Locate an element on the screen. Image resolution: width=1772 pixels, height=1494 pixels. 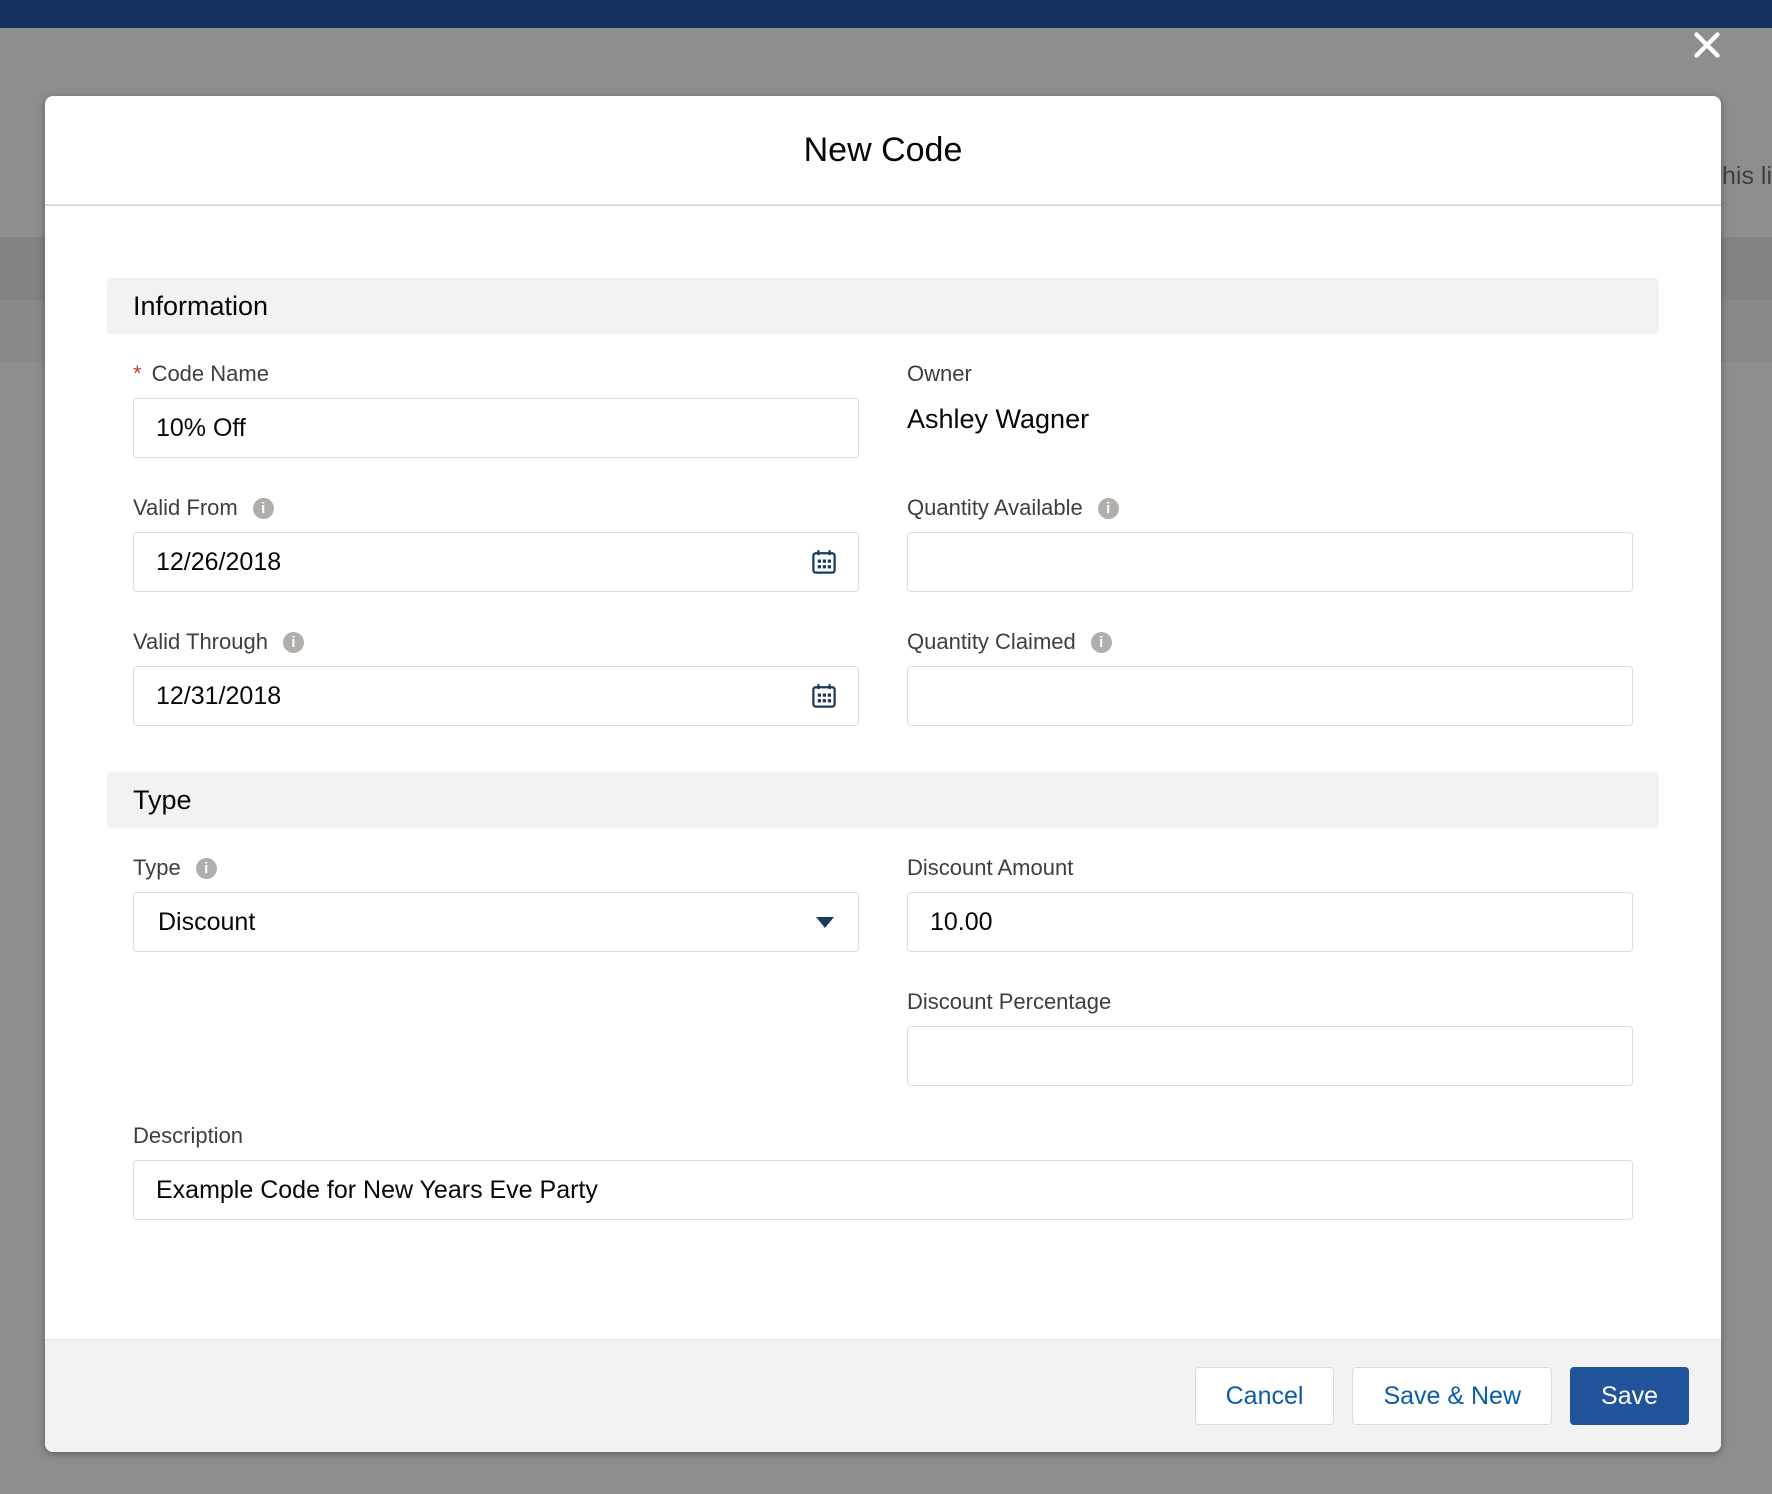
background-clipped-text: his li is located at coordinates (1747, 176).